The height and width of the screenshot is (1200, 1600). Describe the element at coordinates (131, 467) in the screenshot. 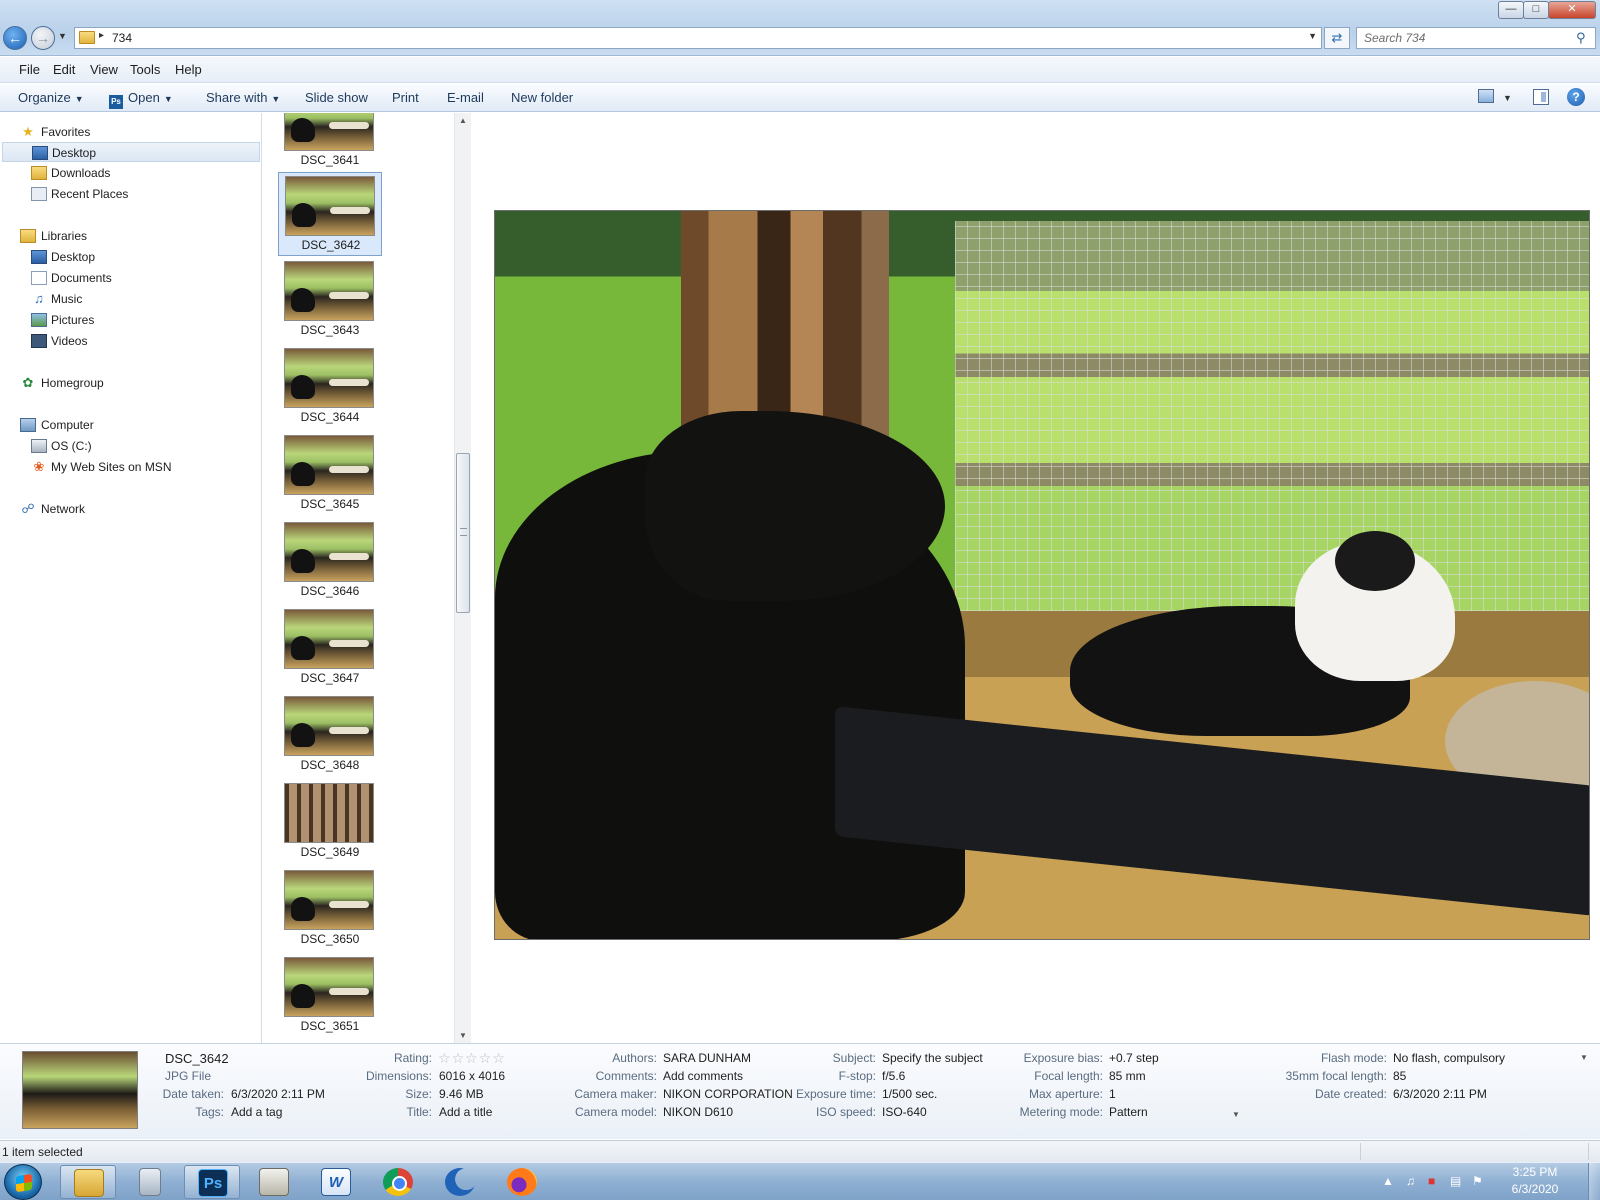

I see `nav-msn-sites: ❀ My Web Sites on MSN` at that location.